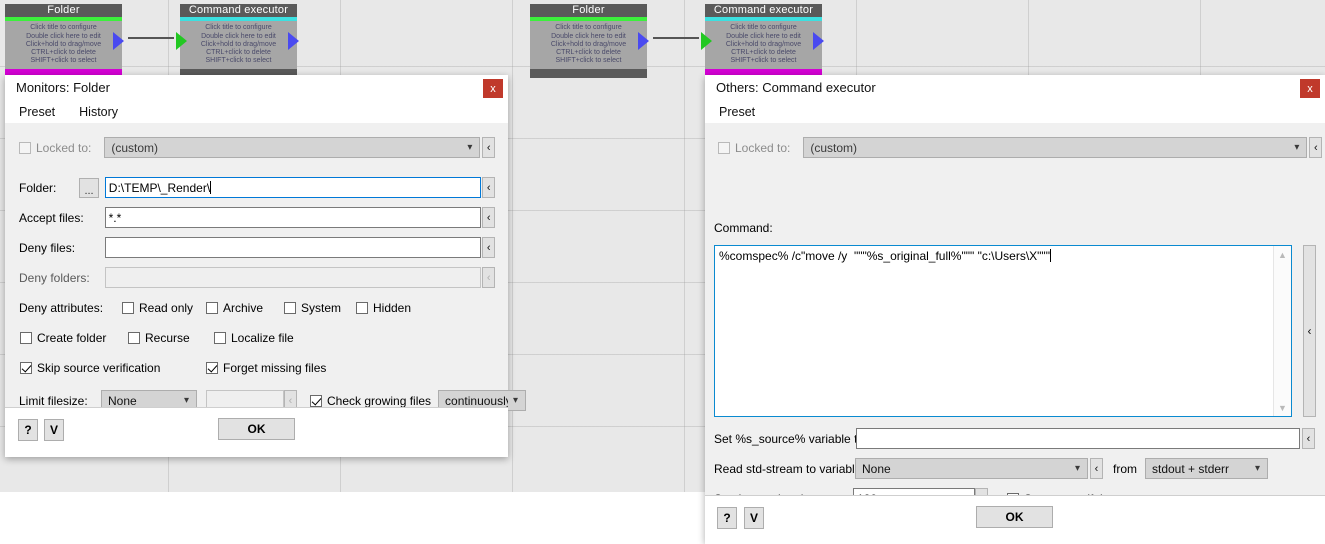  I want to click on deny-files-history-button: ‹, so click(488, 247).